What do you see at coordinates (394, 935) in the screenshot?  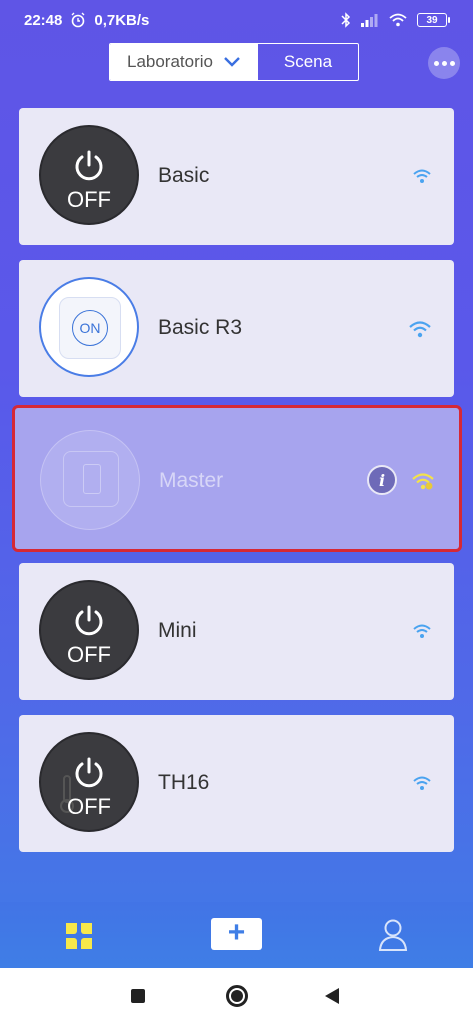 I see `user-icon` at bounding box center [394, 935].